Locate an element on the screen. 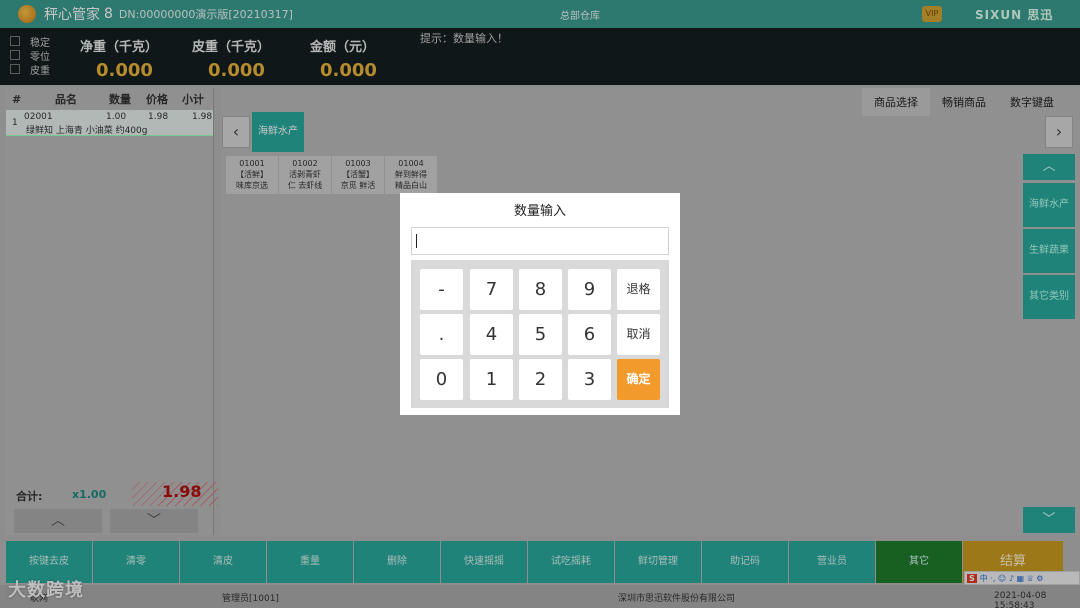 This screenshot has height=608, width=1080. key-8: 8 is located at coordinates (540, 289).